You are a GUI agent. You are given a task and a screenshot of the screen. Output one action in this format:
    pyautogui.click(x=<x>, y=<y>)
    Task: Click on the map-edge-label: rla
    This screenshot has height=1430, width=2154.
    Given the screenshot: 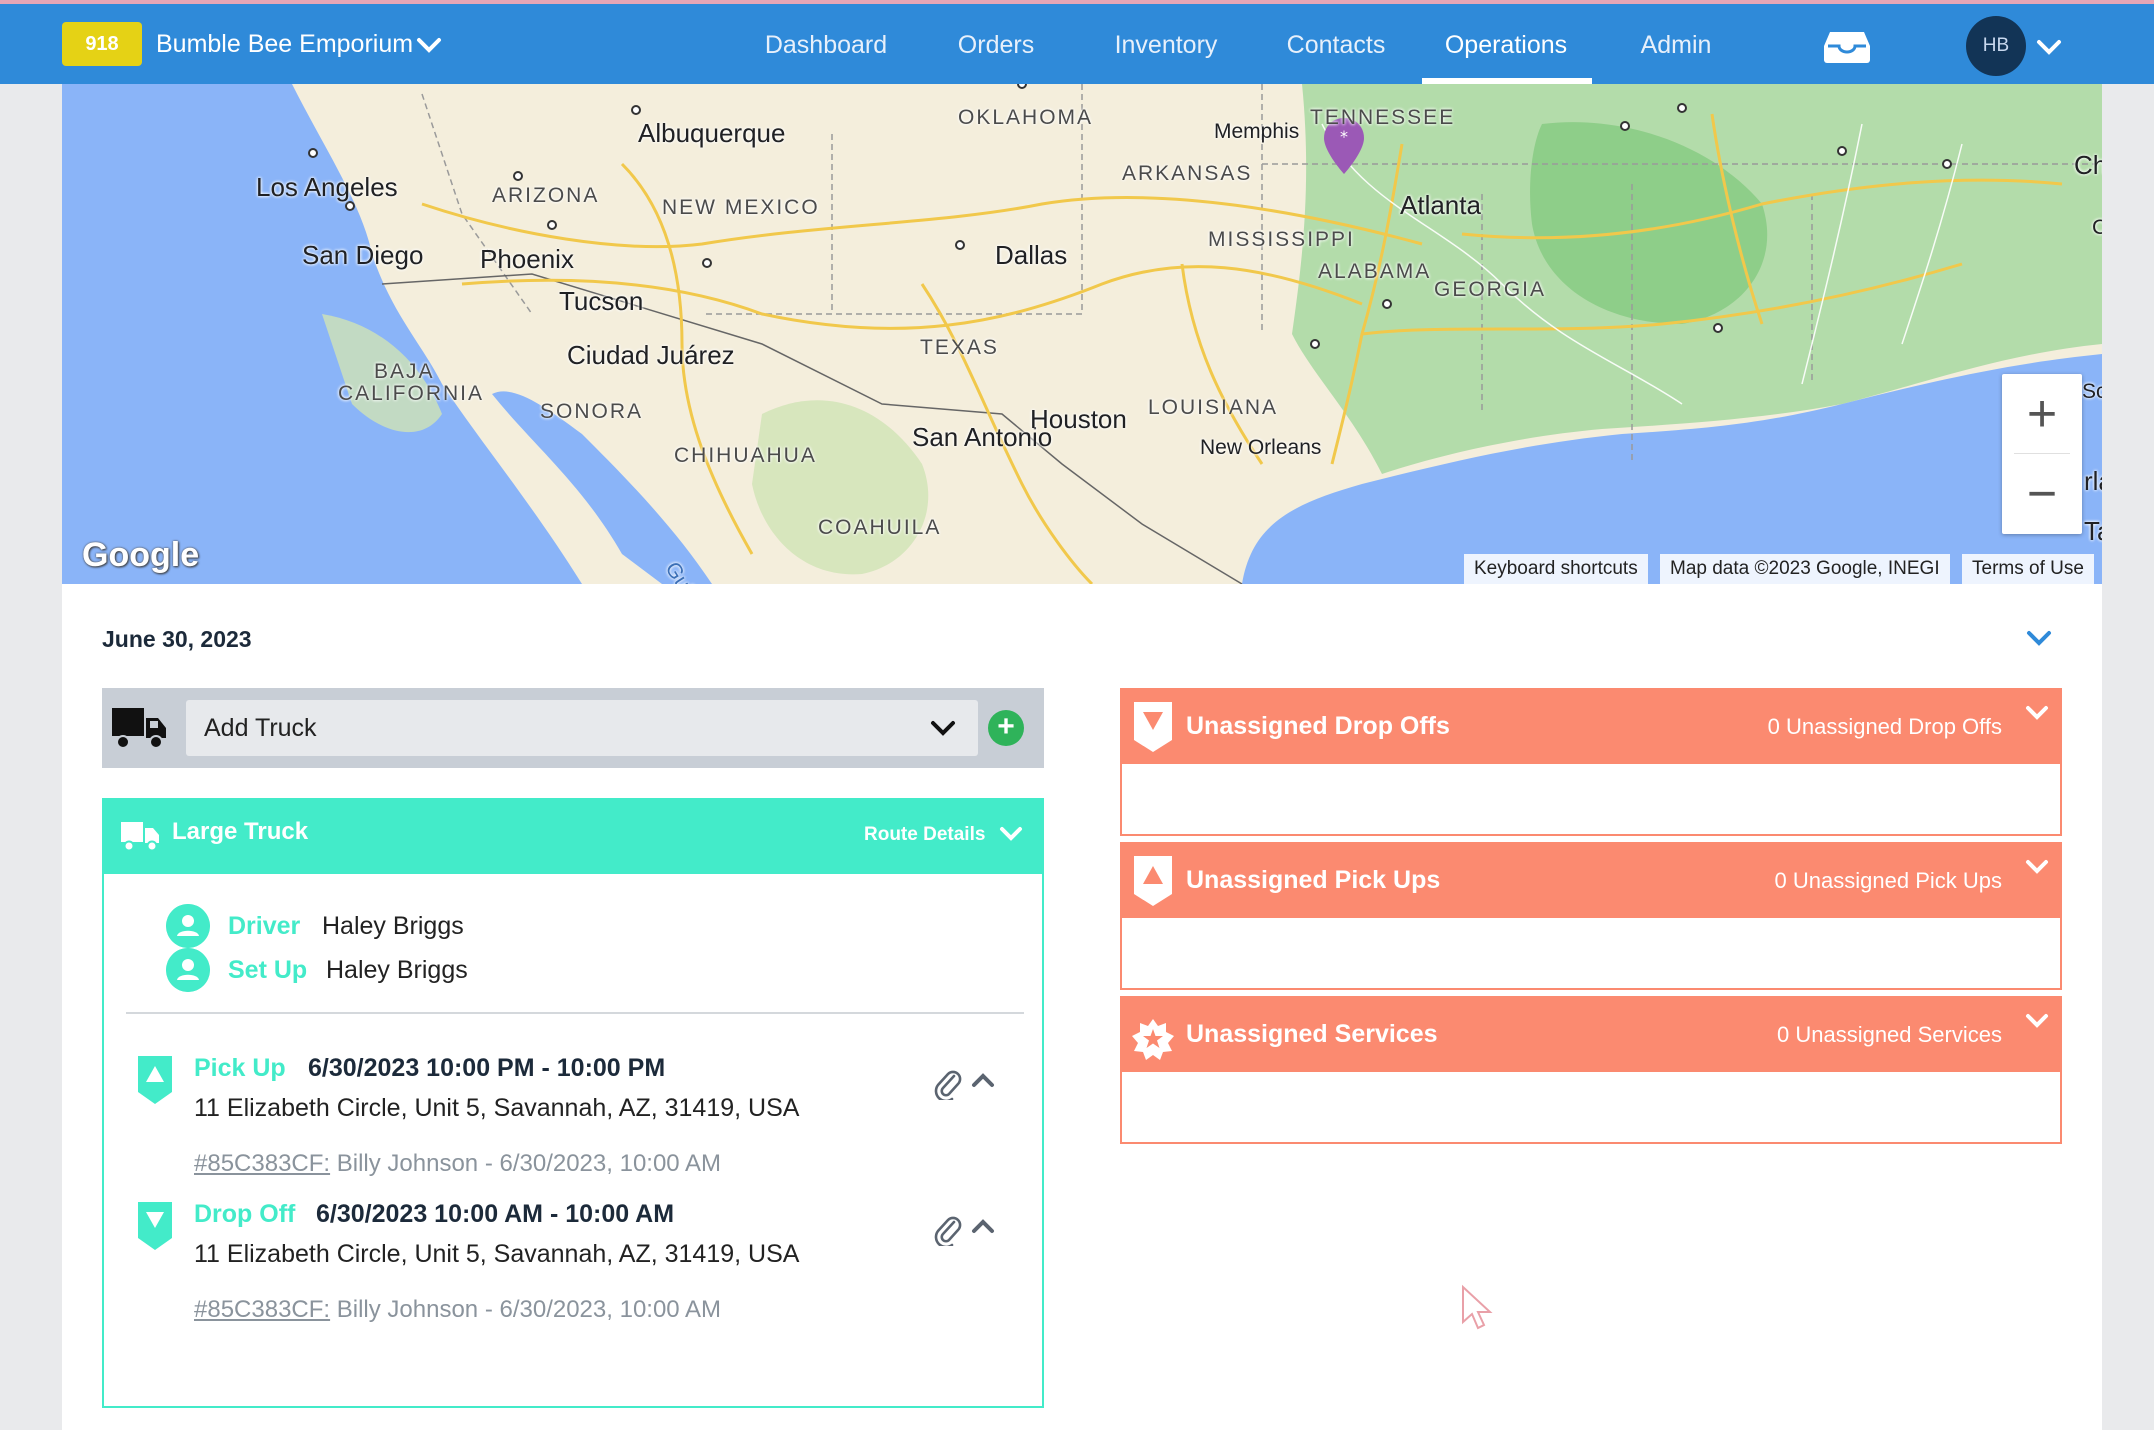 What is the action you would take?
    pyautogui.click(x=2093, y=481)
    